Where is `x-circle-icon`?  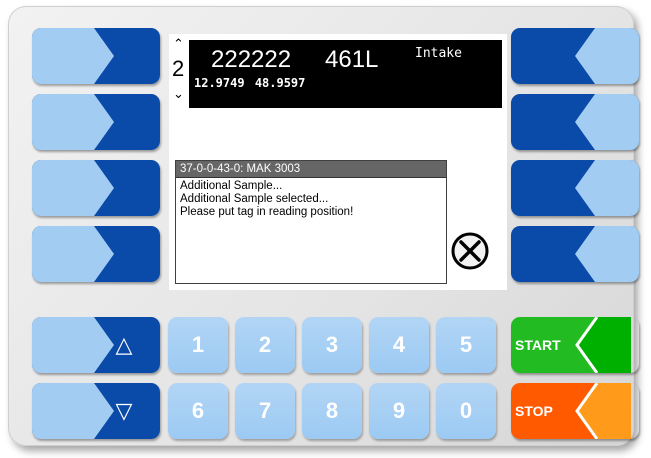 x-circle-icon is located at coordinates (470, 251).